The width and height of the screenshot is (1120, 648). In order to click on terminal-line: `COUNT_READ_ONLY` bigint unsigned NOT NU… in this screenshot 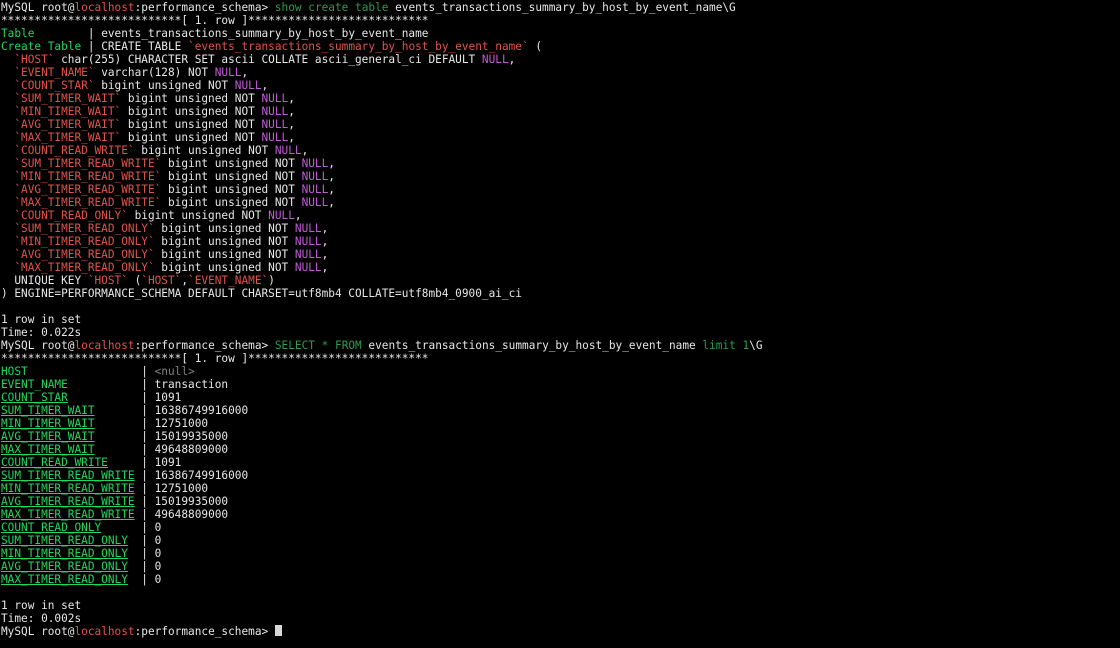, I will do `click(151, 215)`.